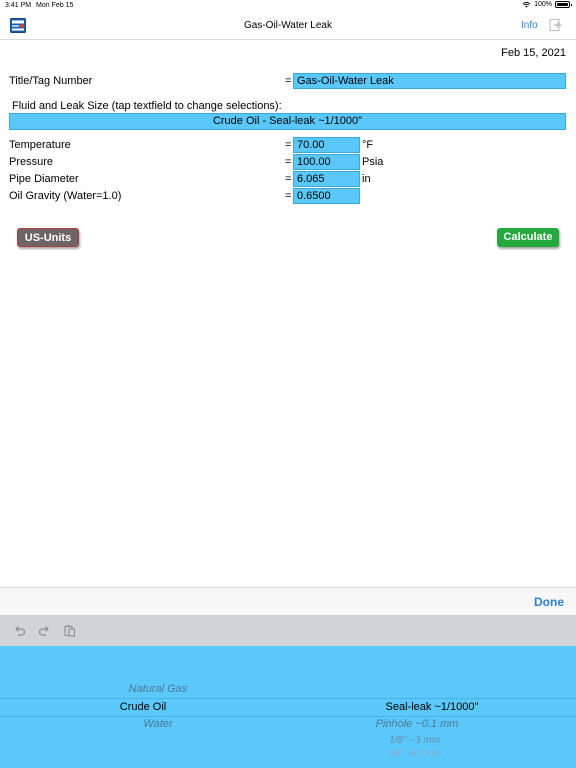 The image size is (576, 768). Describe the element at coordinates (31, 162) in the screenshot. I see `pressure-label: Pressure` at that location.